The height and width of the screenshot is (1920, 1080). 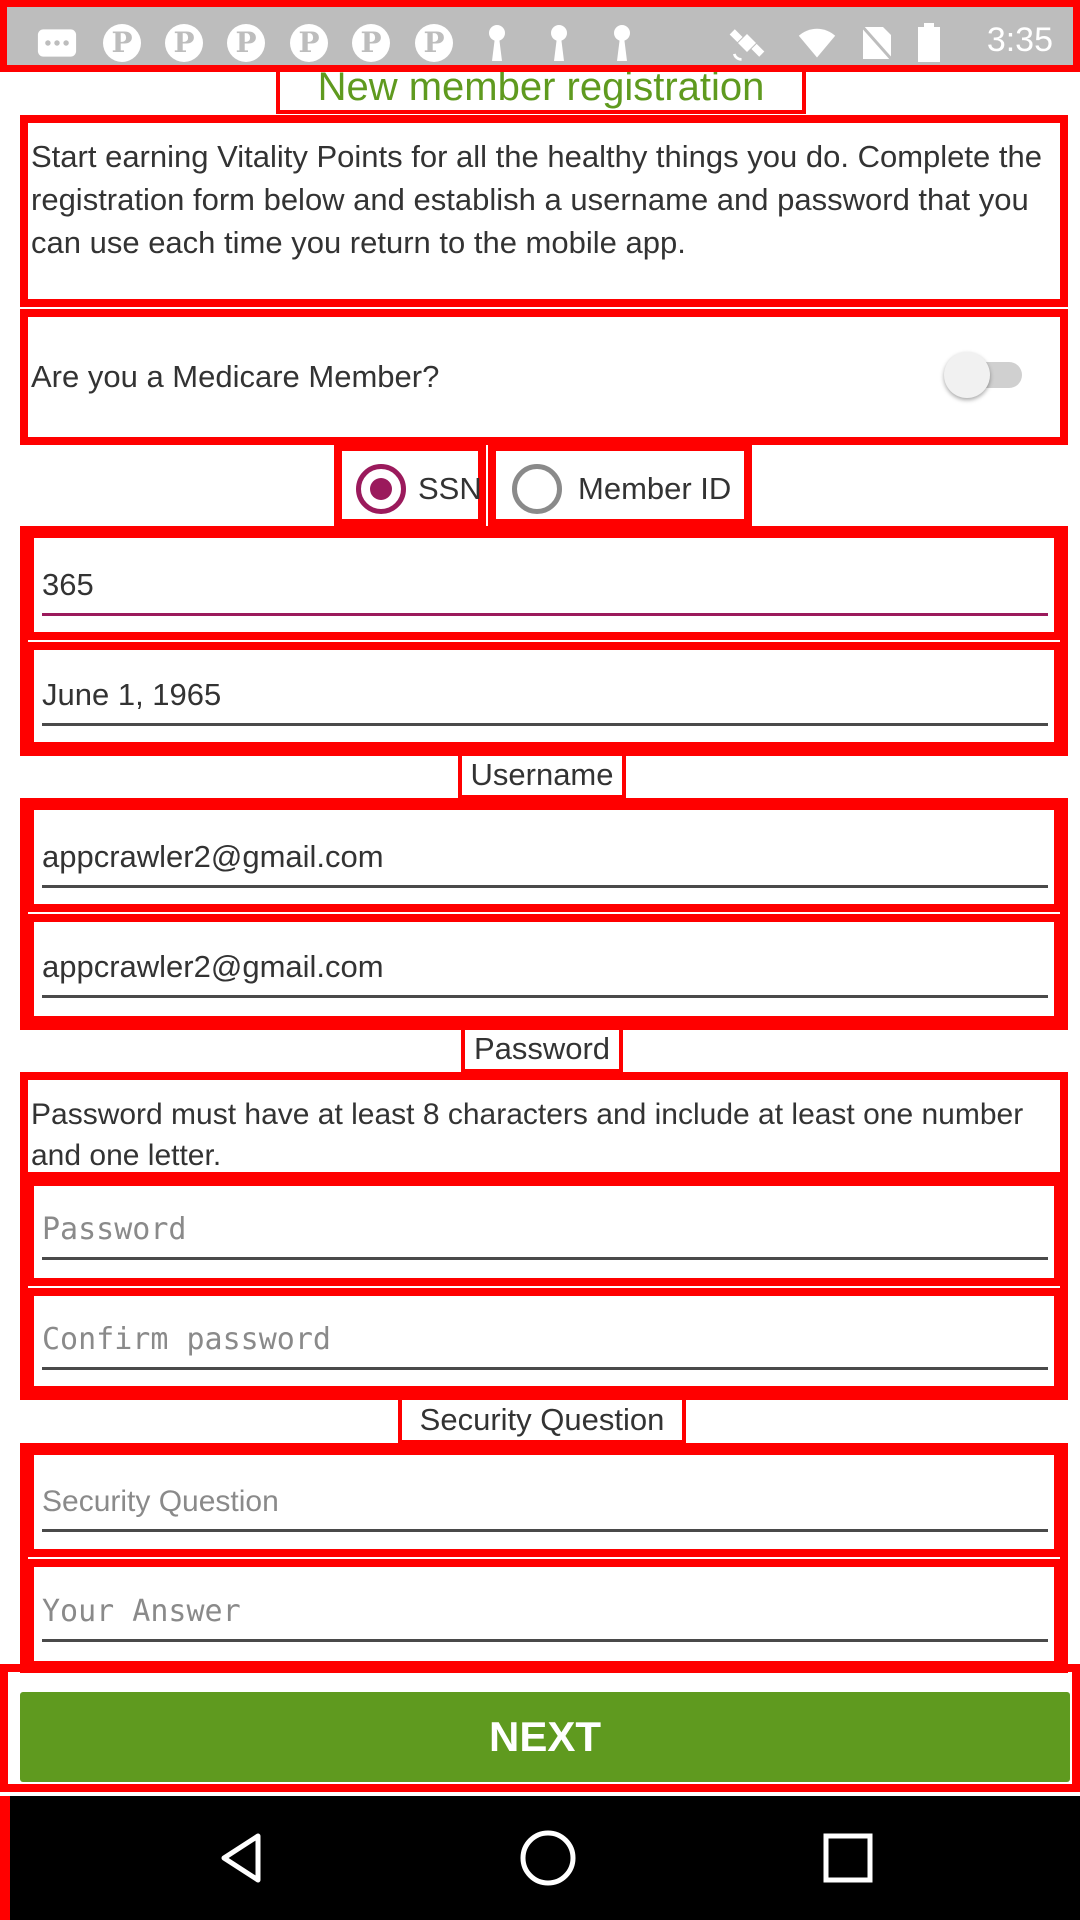 I want to click on confirm-password-placeholder: Confirm password, so click(x=186, y=1339).